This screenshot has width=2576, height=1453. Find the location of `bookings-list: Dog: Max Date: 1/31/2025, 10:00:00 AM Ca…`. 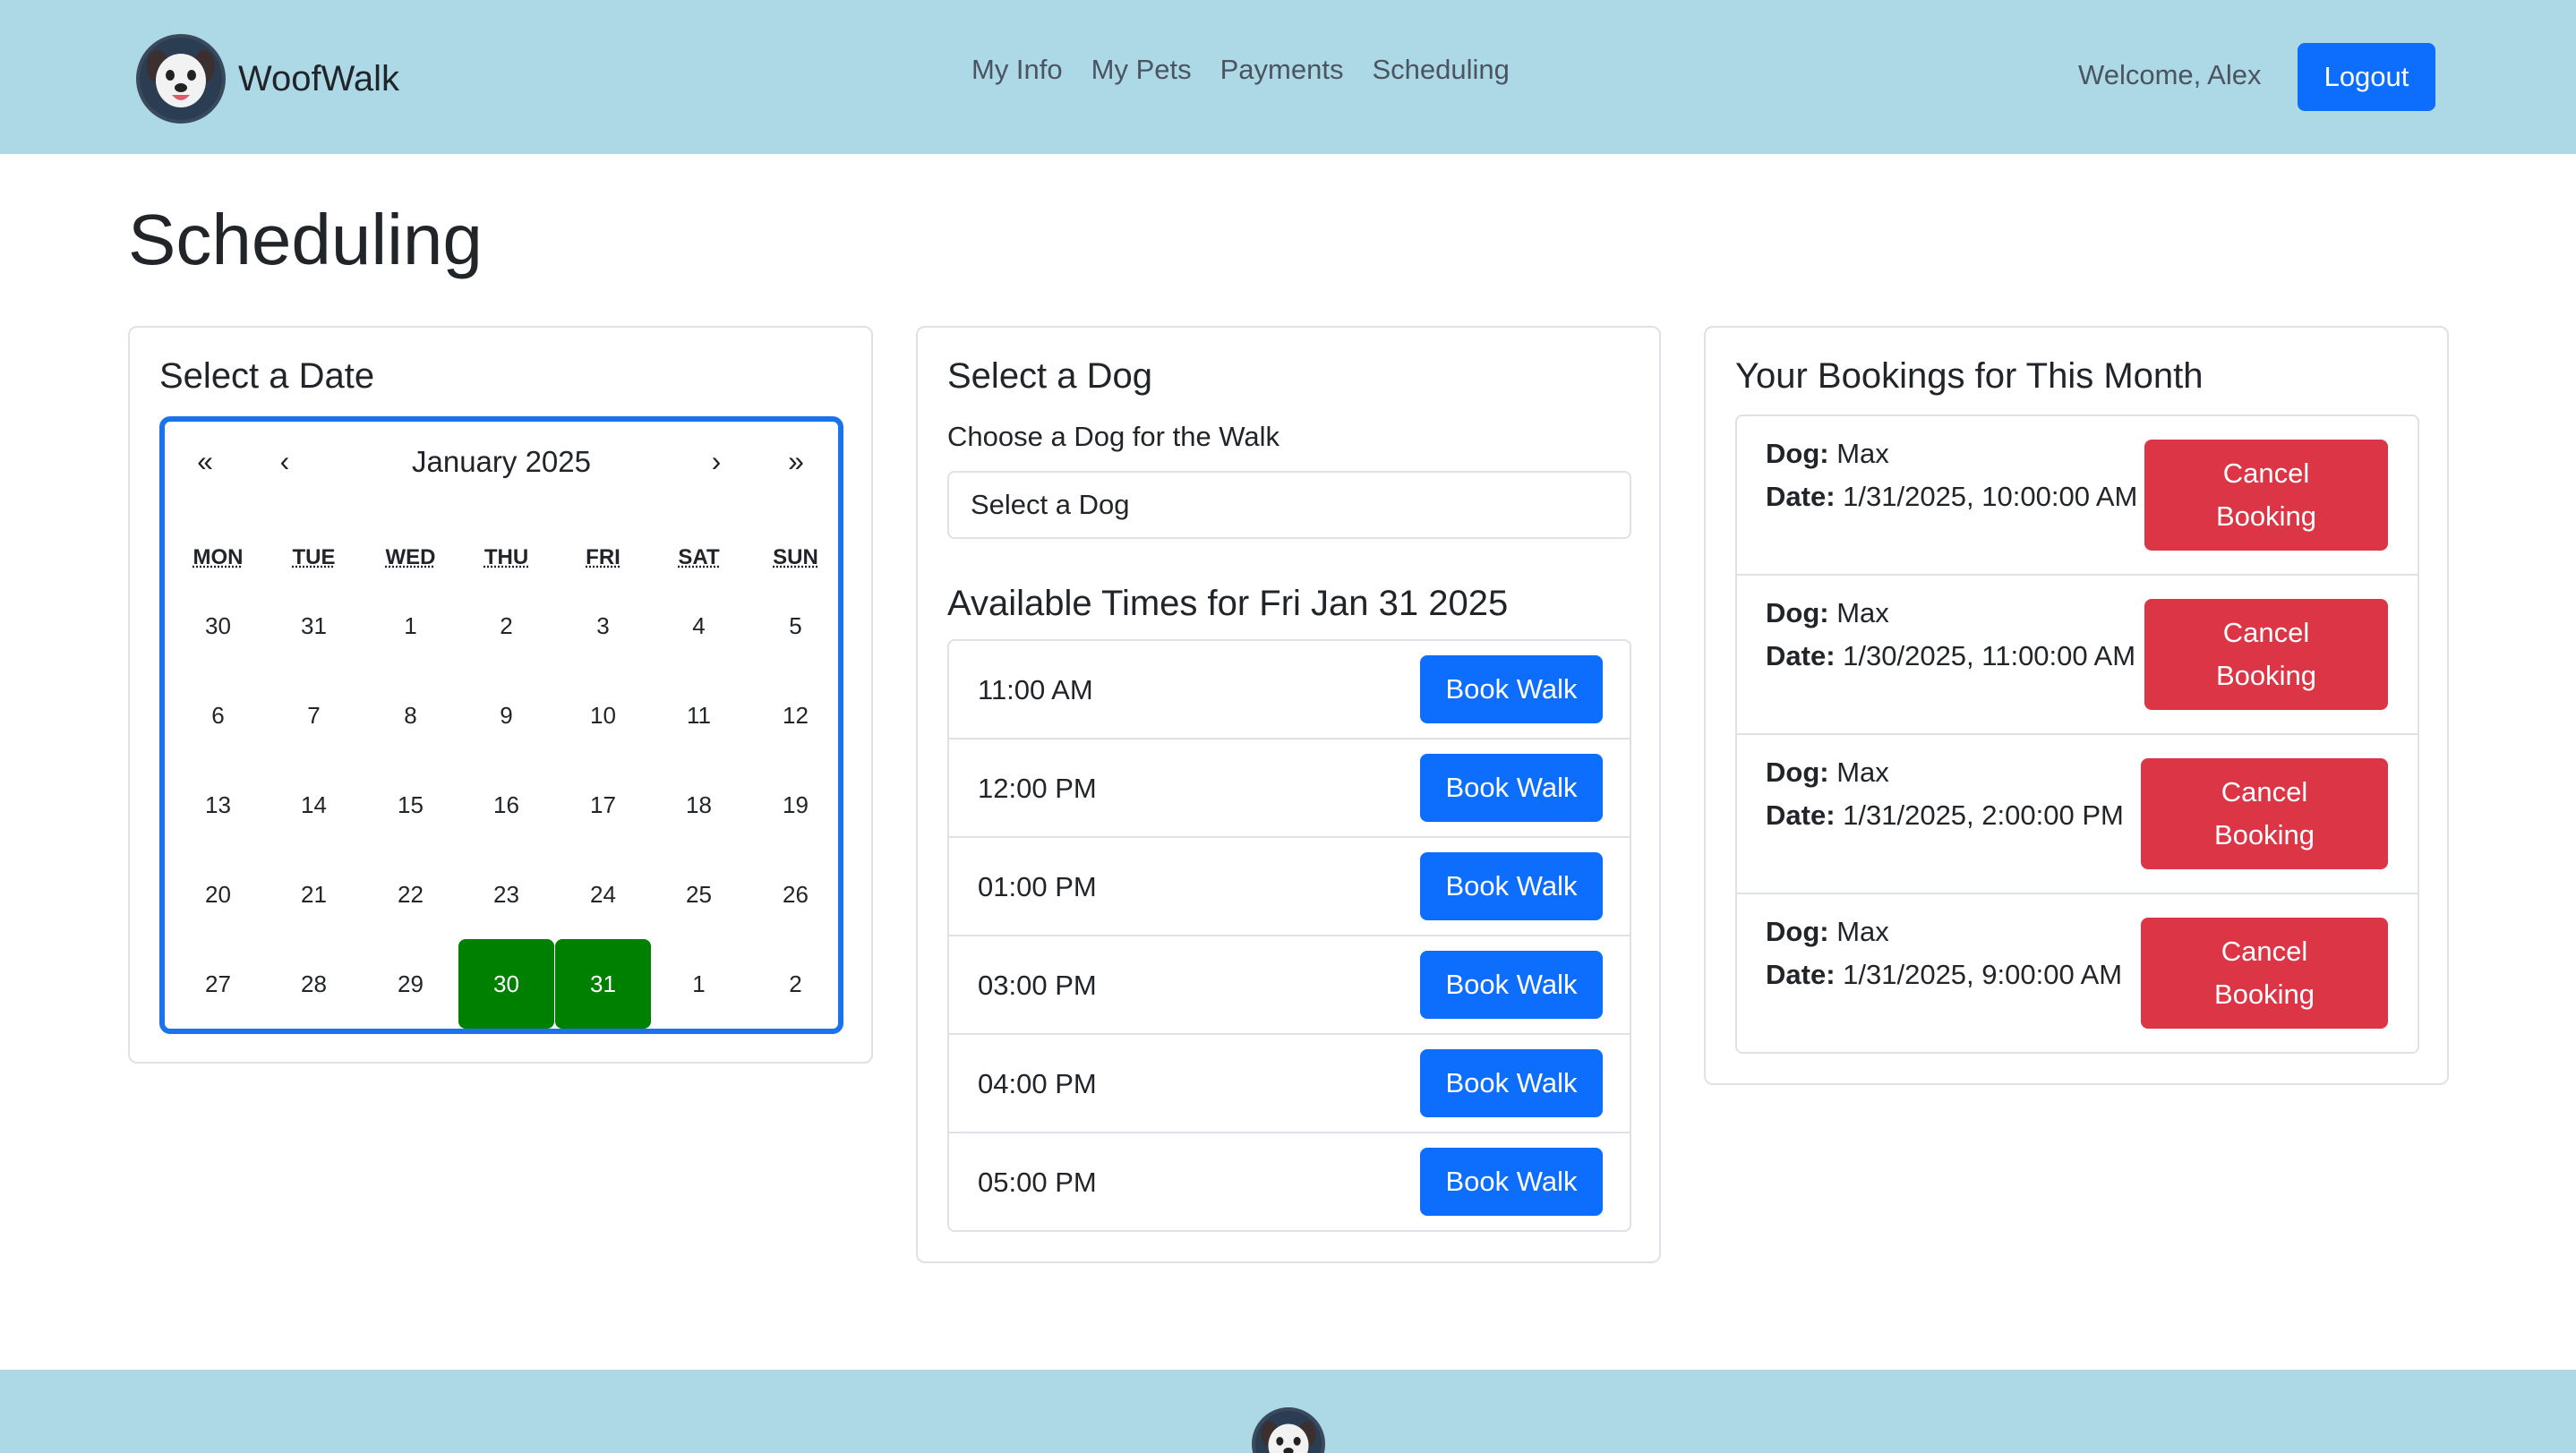

bookings-list: Dog: Max Date: 1/31/2025, 10:00:00 AM Ca… is located at coordinates (2077, 734).